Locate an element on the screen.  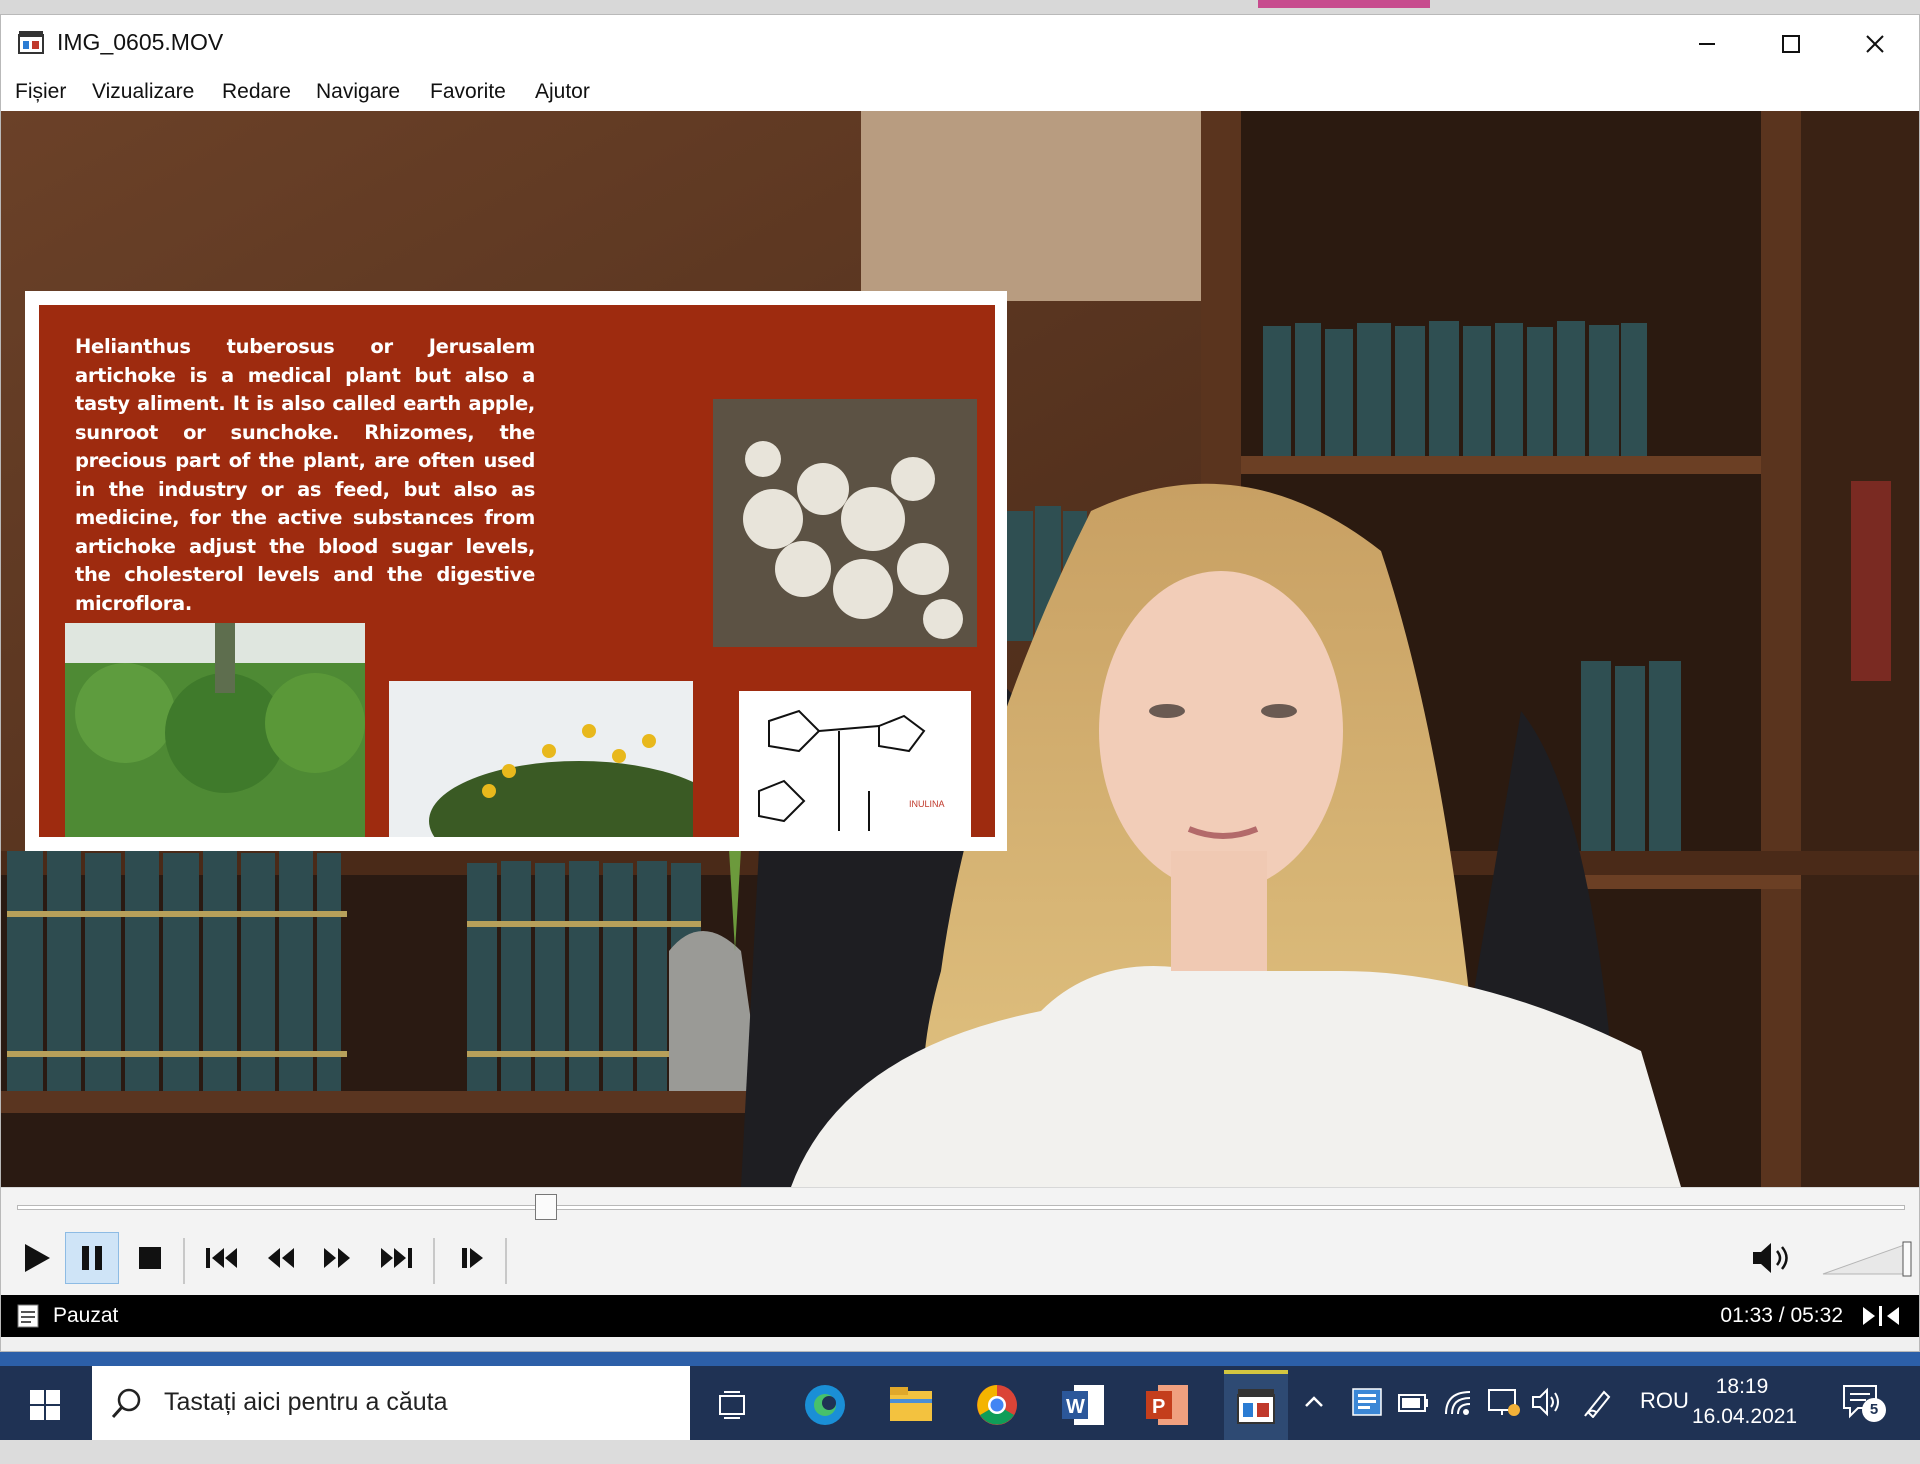
folder-icon is located at coordinates (911, 1404).